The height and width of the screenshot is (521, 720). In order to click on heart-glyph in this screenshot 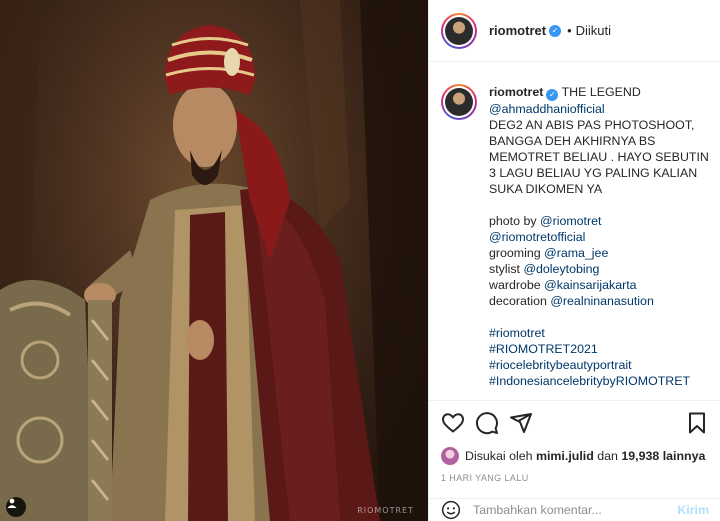, I will do `click(453, 423)`.